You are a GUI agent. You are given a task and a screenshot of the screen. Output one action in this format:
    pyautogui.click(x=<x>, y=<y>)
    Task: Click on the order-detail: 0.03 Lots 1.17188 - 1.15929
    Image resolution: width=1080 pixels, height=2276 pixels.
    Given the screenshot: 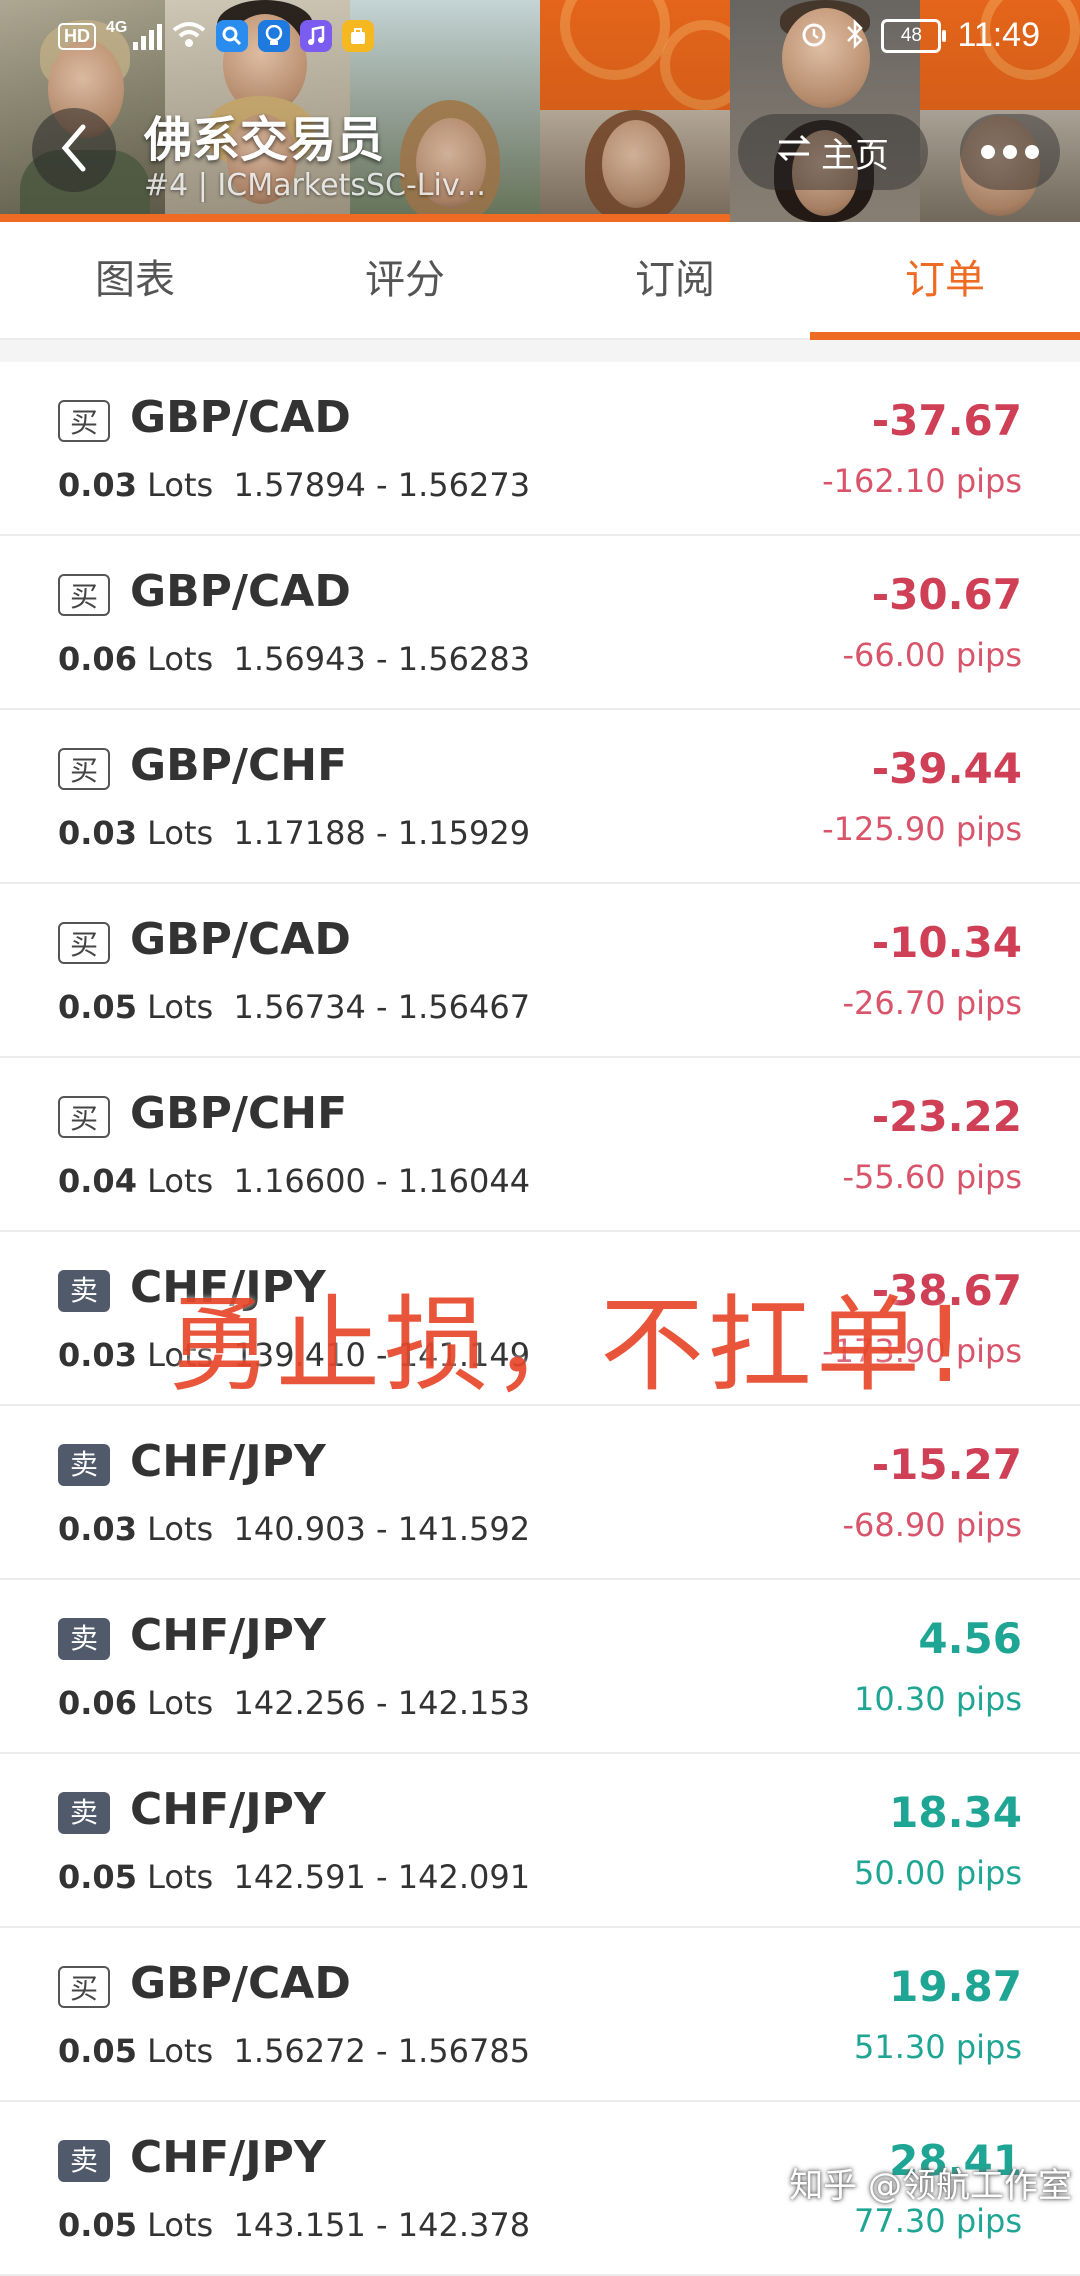 What is the action you would take?
    pyautogui.click(x=294, y=833)
    